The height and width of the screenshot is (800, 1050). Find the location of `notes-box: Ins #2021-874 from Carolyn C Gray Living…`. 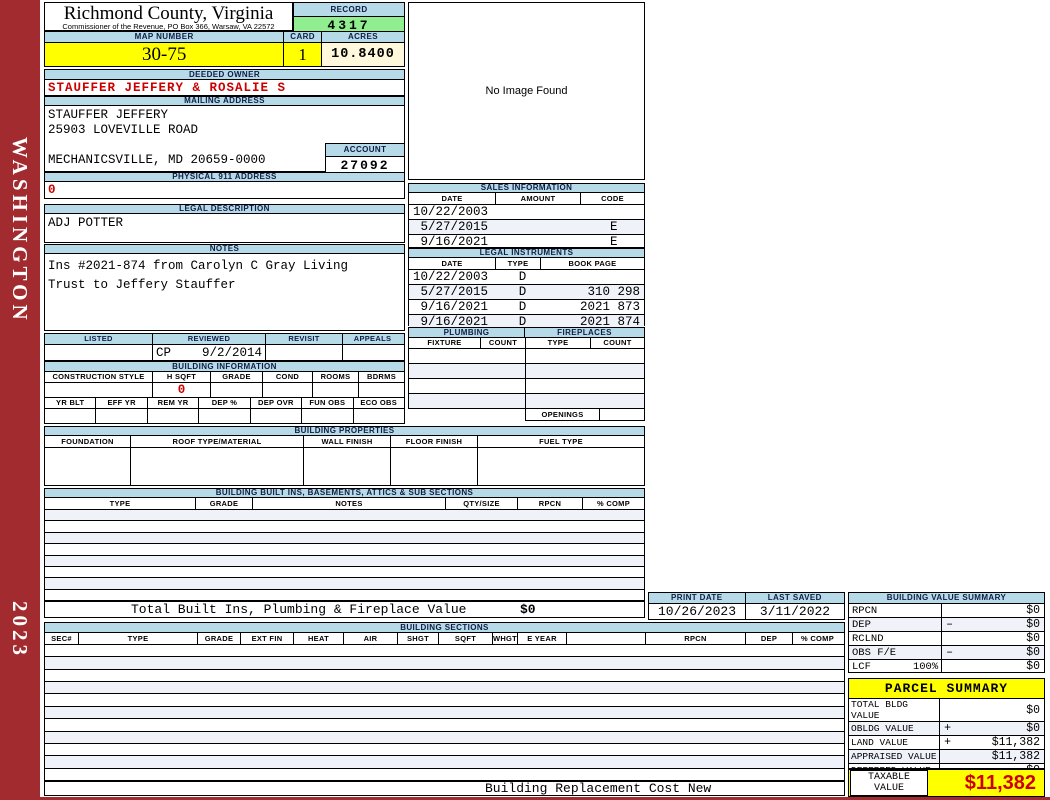

notes-box: Ins #2021-874 from Carolyn C Gray Living… is located at coordinates (224, 292).